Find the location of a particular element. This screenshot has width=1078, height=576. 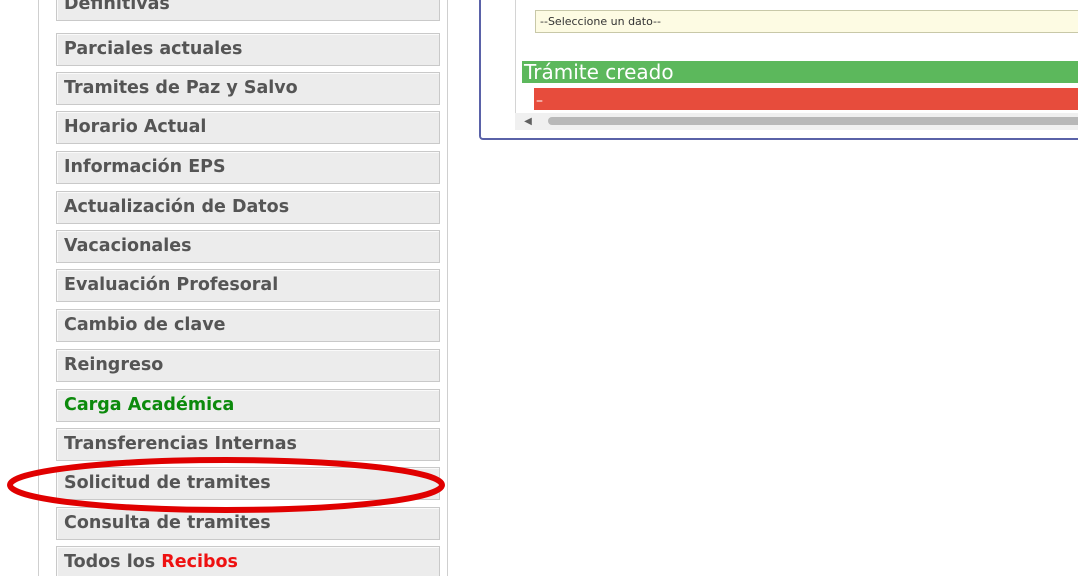

error-message: – is located at coordinates (806, 99).